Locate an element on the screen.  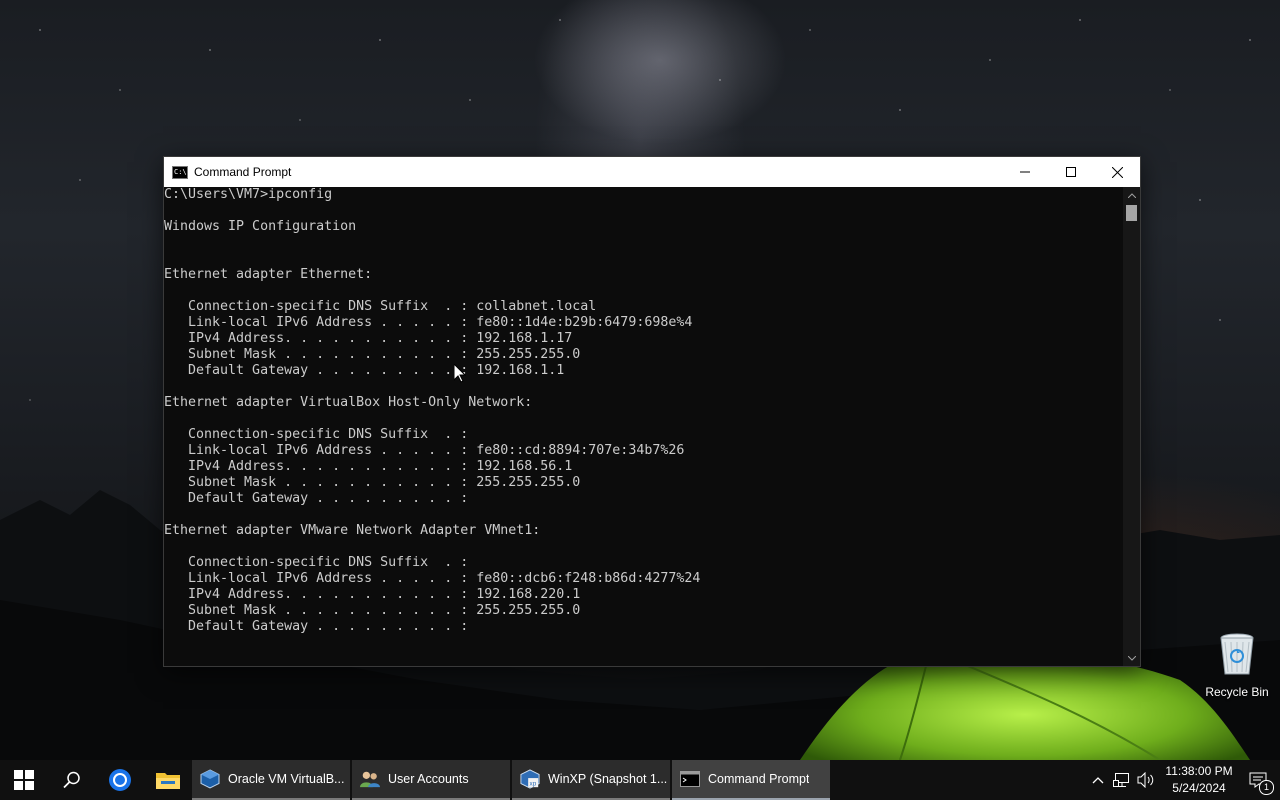
windows-start-icon is located at coordinates (24, 780).